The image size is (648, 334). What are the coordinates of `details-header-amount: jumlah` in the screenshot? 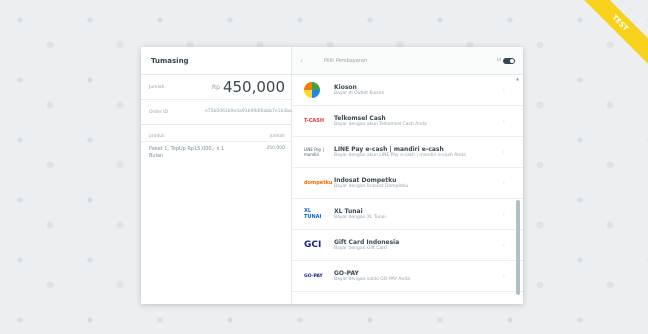 It's located at (277, 136).